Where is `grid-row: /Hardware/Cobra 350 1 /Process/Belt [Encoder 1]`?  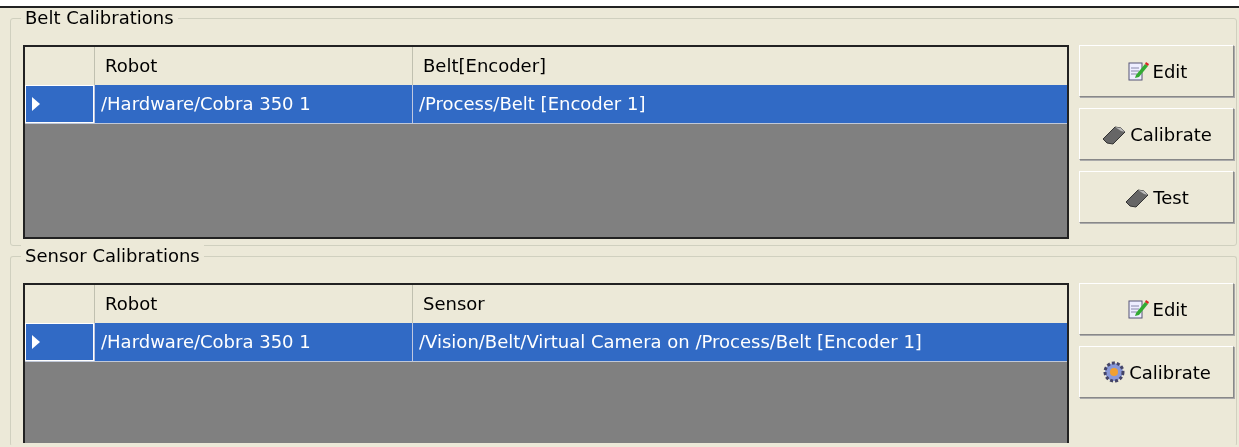
grid-row: /Hardware/Cobra 350 1 /Process/Belt [Encoder 1] is located at coordinates (546, 104).